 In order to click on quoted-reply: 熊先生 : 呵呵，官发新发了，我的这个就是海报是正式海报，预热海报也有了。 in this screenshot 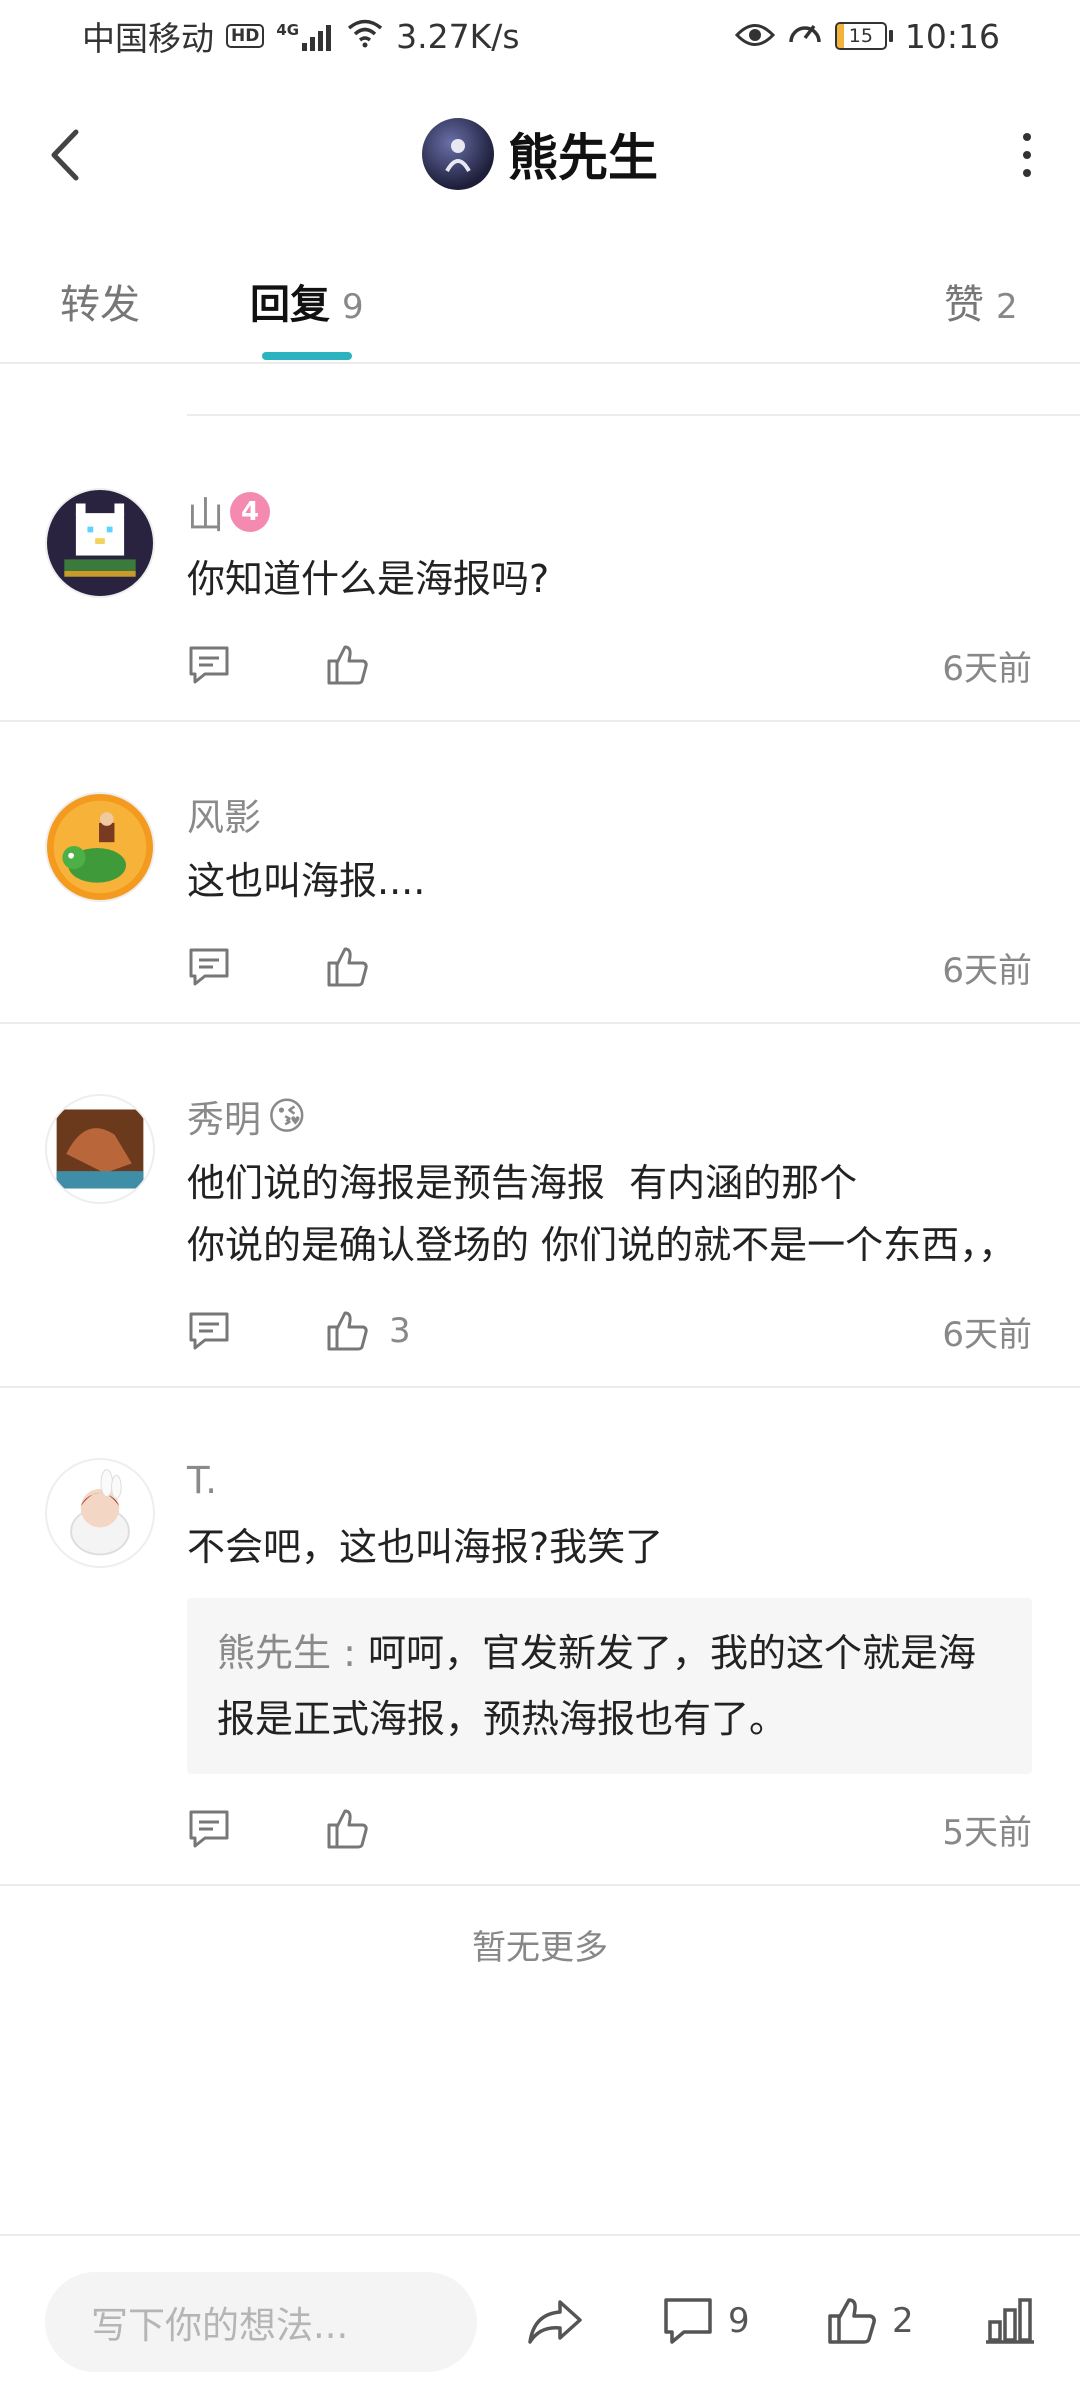, I will do `click(609, 1686)`.